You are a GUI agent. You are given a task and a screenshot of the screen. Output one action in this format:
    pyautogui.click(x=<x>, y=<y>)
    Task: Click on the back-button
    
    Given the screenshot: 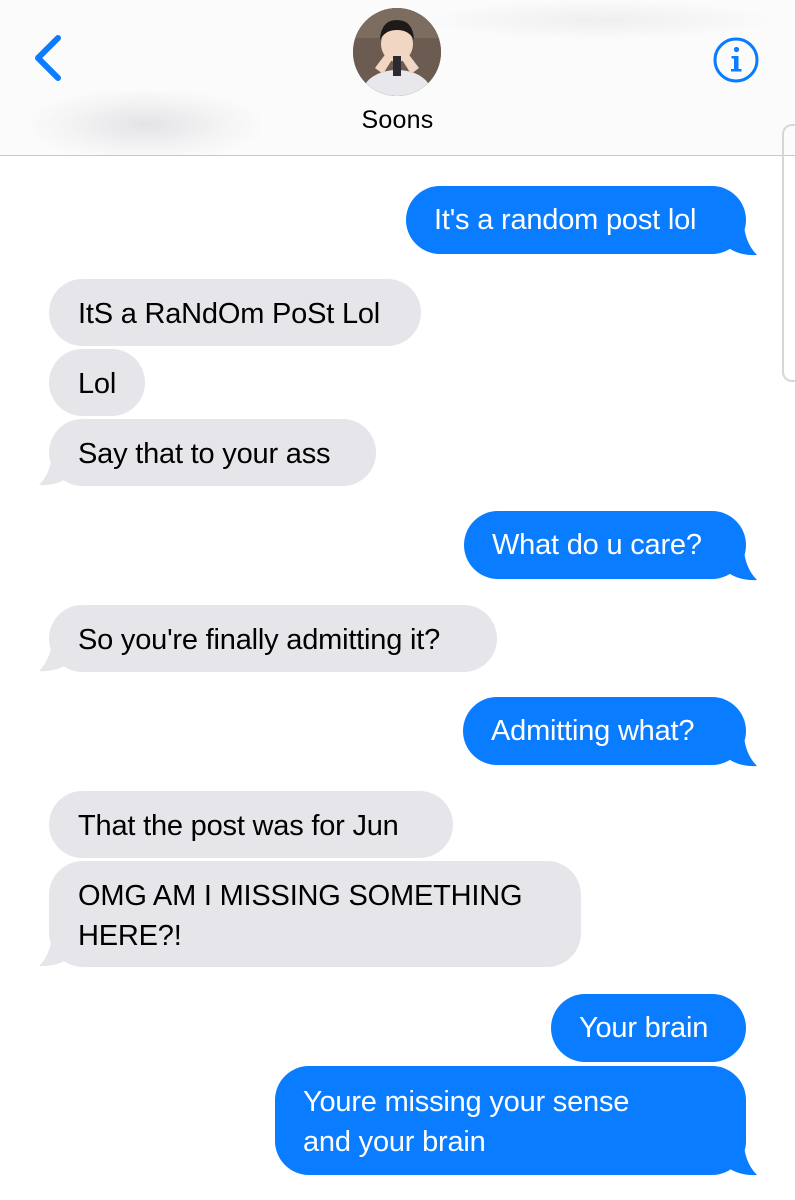 What is the action you would take?
    pyautogui.click(x=48, y=58)
    